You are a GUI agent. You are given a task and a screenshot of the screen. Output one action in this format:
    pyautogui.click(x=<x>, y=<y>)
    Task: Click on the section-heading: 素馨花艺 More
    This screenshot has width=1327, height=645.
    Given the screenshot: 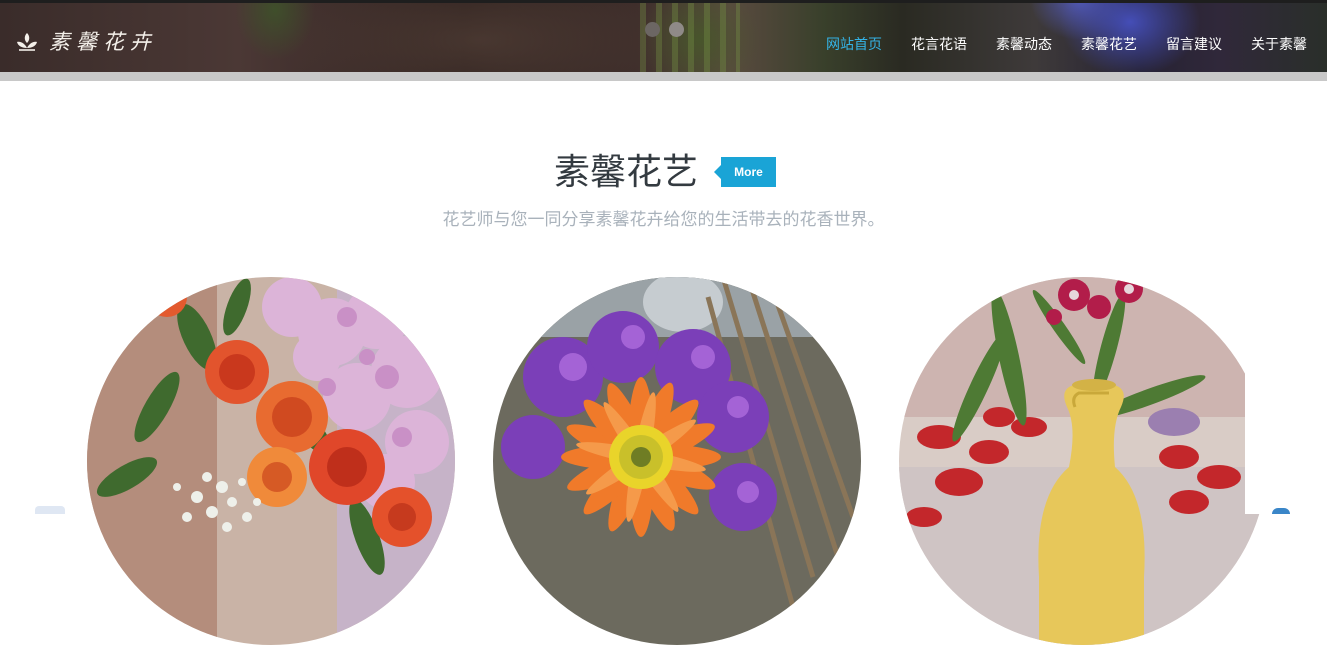 What is the action you would take?
    pyautogui.click(x=663, y=175)
    